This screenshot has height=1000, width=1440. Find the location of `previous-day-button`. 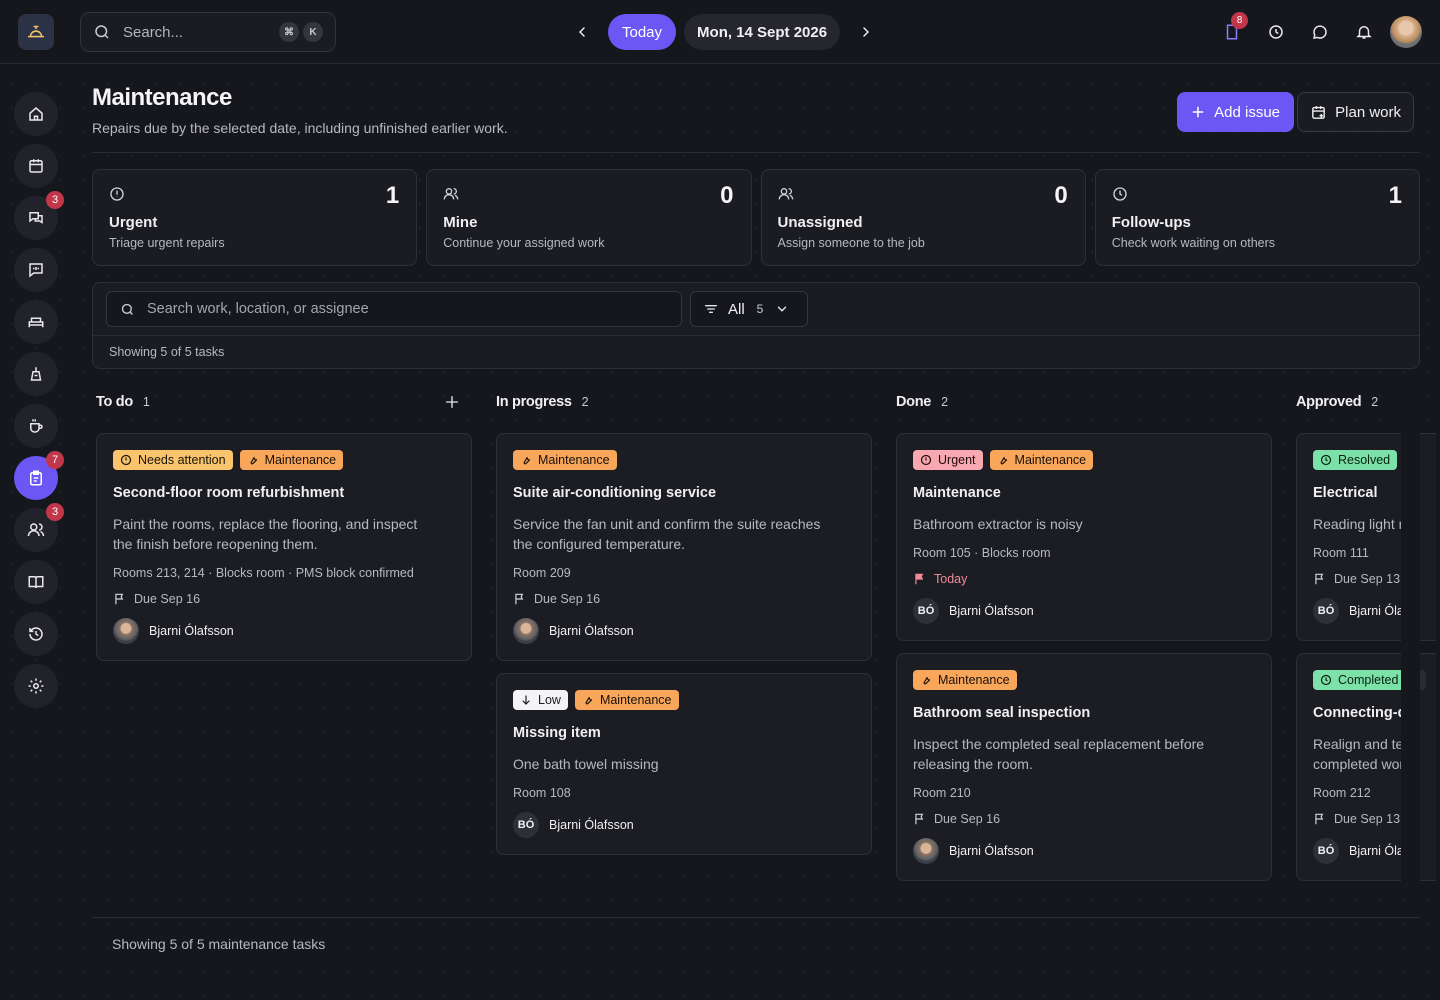

previous-day-button is located at coordinates (582, 32).